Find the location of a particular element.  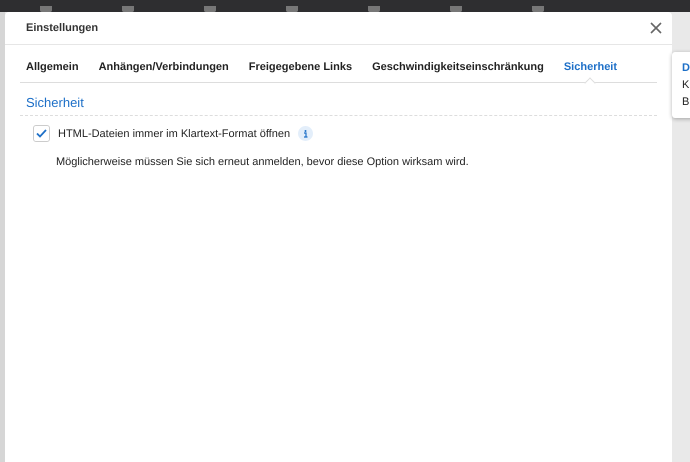

checkbox is located at coordinates (41, 133).